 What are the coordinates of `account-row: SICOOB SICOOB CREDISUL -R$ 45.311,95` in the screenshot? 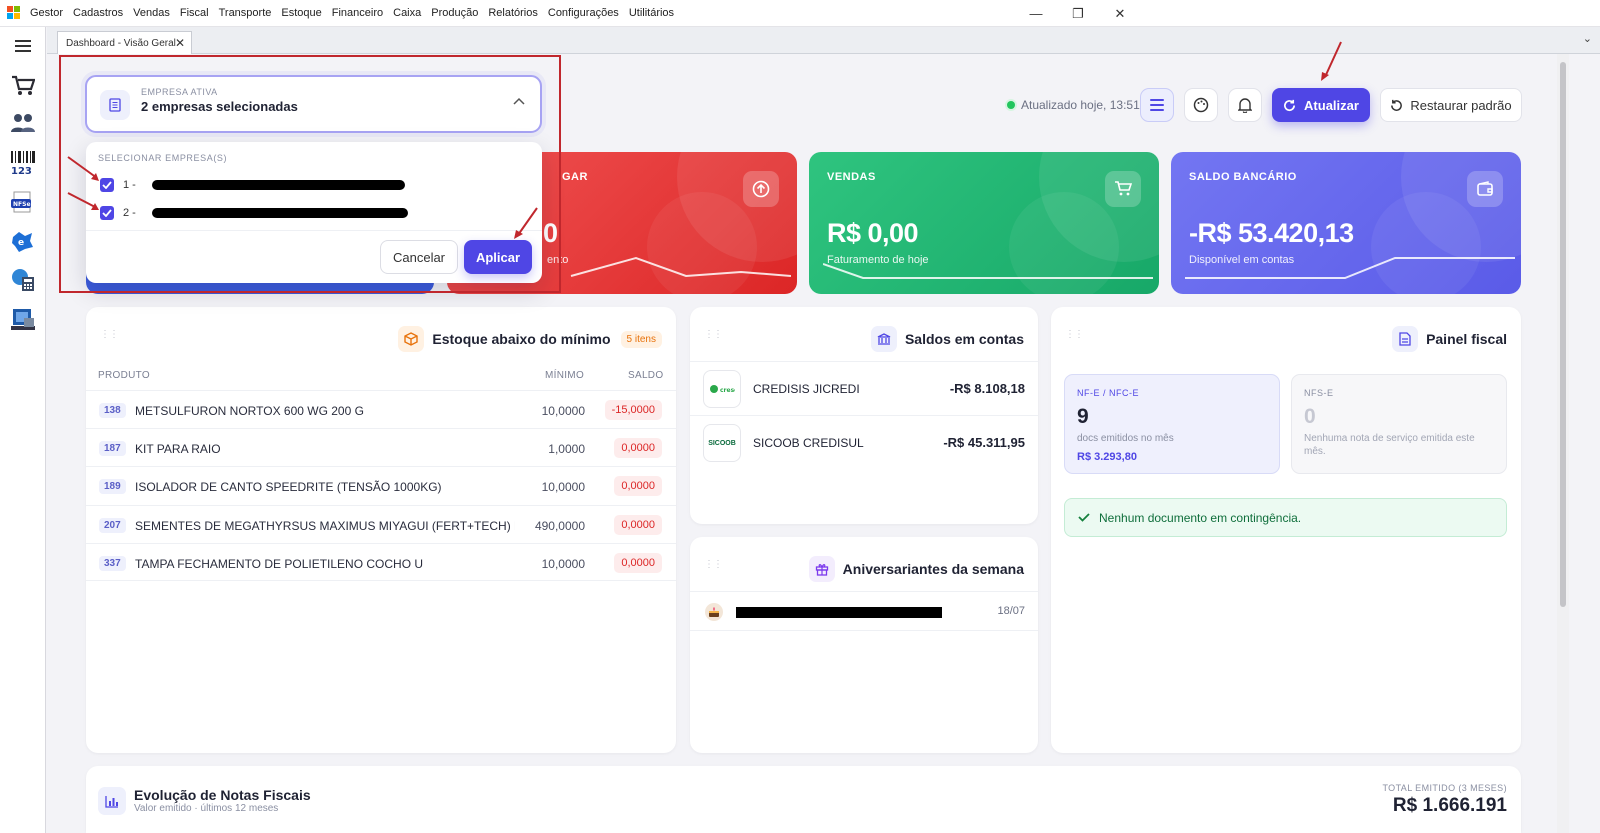 It's located at (864, 442).